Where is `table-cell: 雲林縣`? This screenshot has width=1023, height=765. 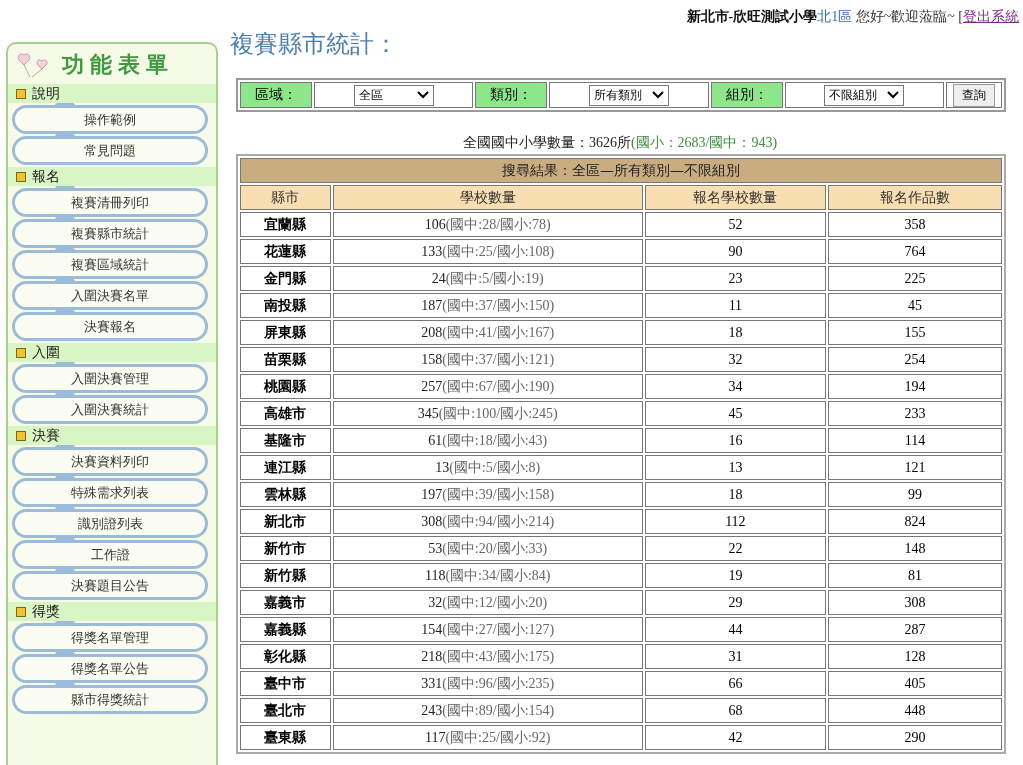
table-cell: 雲林縣 is located at coordinates (285, 494).